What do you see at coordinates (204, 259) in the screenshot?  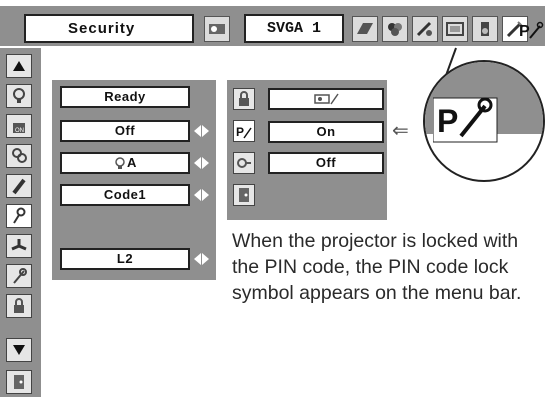 I see `level-arrows` at bounding box center [204, 259].